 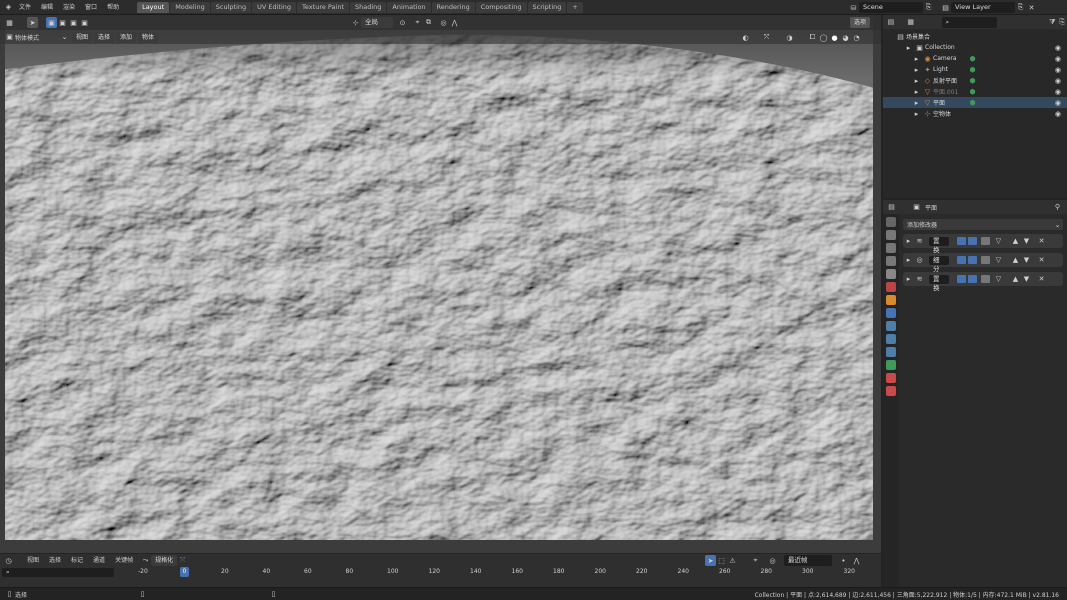 I want to click on editor-type-icon: ▦, so click(x=9, y=22).